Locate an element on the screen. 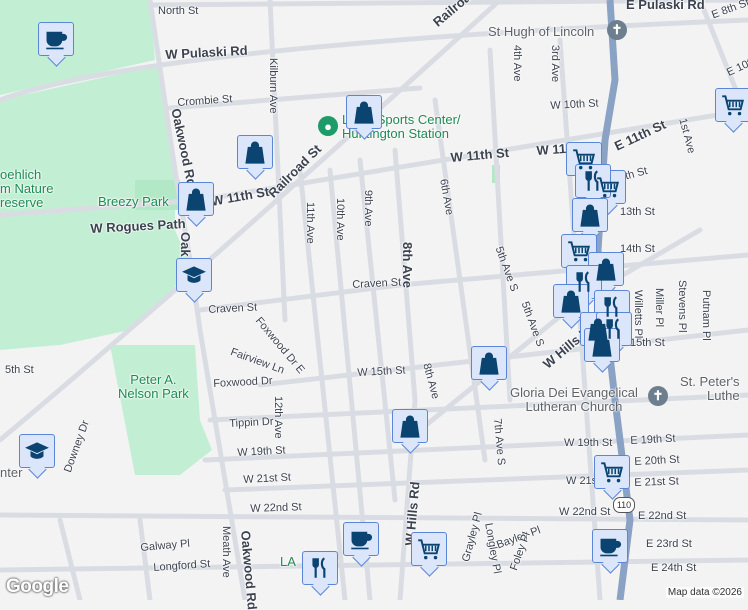 This screenshot has height=610, width=748. place-label-preserve: oehlich m Nature reserve is located at coordinates (26, 189).